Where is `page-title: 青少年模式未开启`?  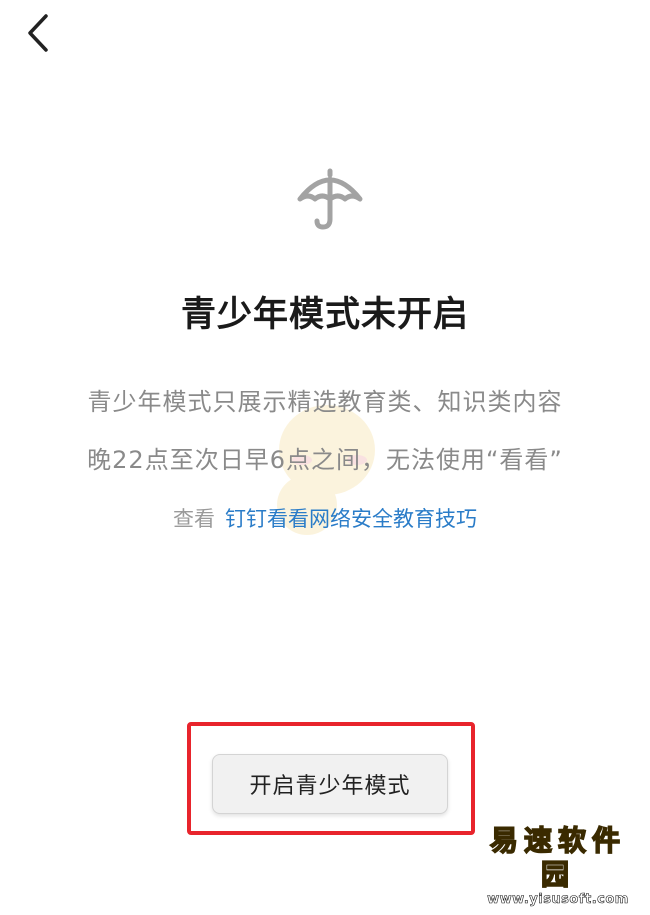
page-title: 青少年模式未开启 is located at coordinates (324, 315).